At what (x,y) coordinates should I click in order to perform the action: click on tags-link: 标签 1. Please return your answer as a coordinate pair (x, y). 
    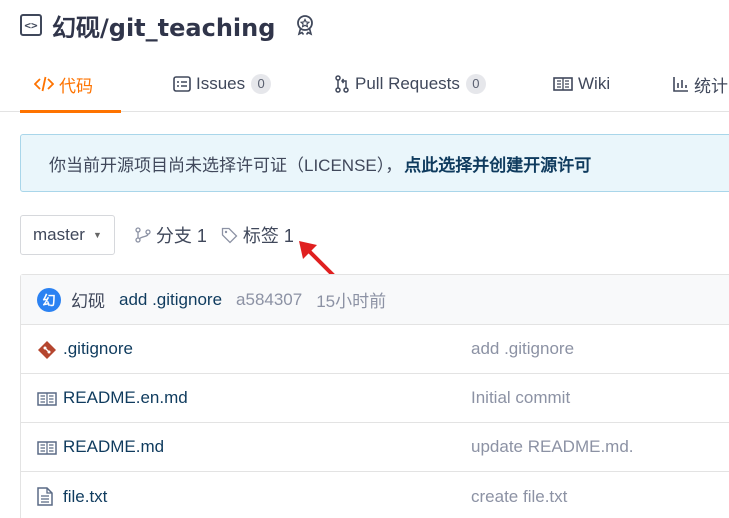
    Looking at the image, I should click on (257, 235).